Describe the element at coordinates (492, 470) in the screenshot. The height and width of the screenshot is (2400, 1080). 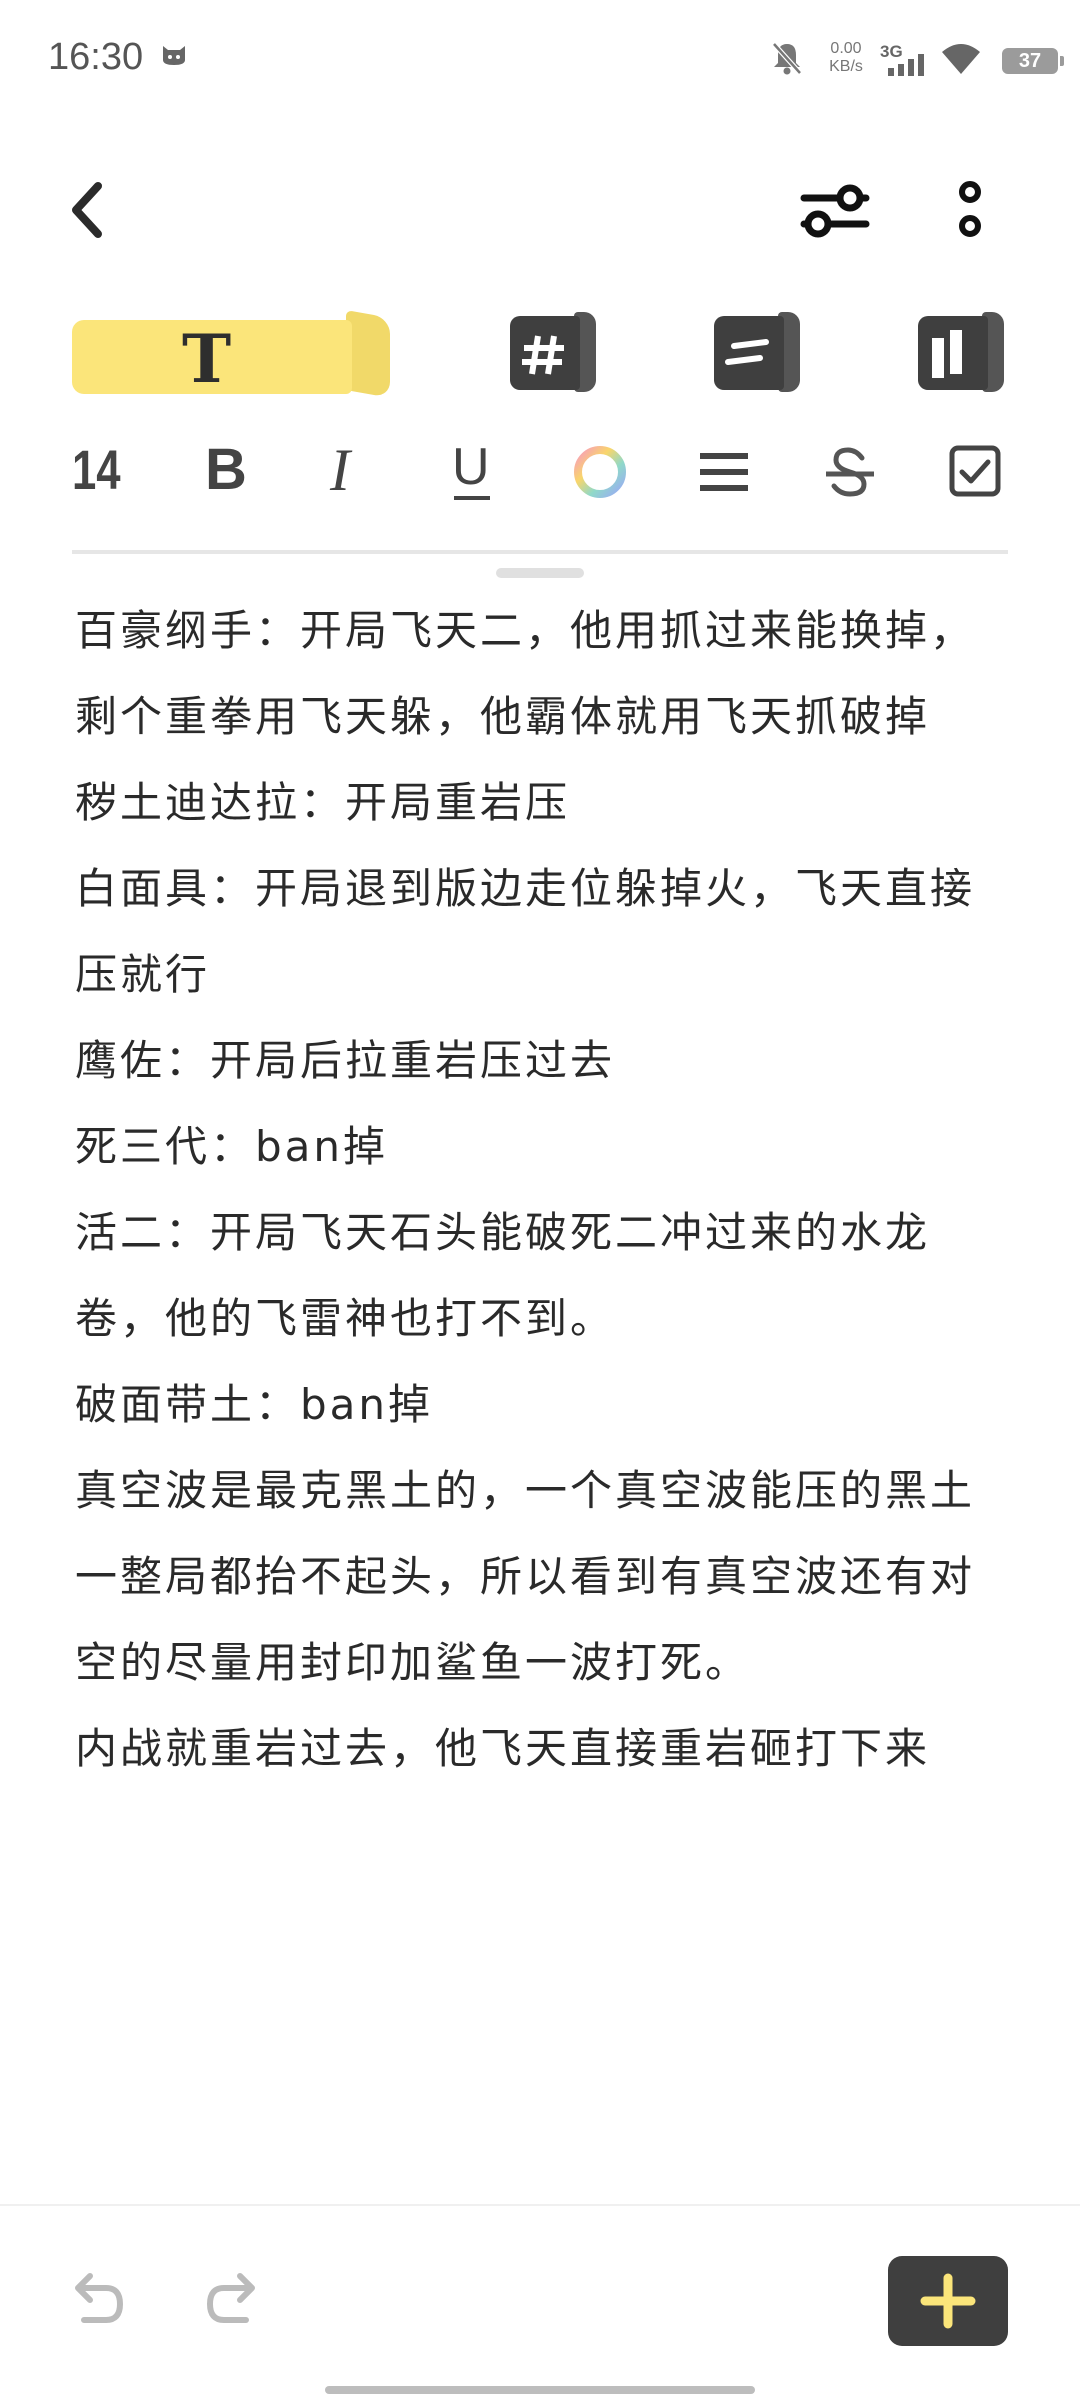
I see `underline-button: U` at that location.